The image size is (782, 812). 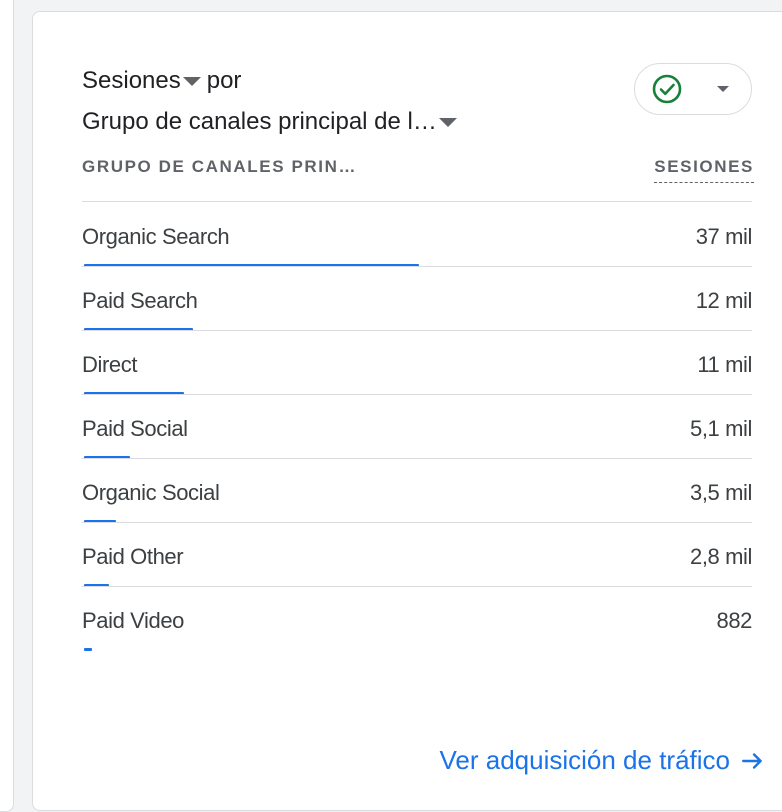 What do you see at coordinates (724, 300) in the screenshot?
I see `sessions-value: 12 mil` at bounding box center [724, 300].